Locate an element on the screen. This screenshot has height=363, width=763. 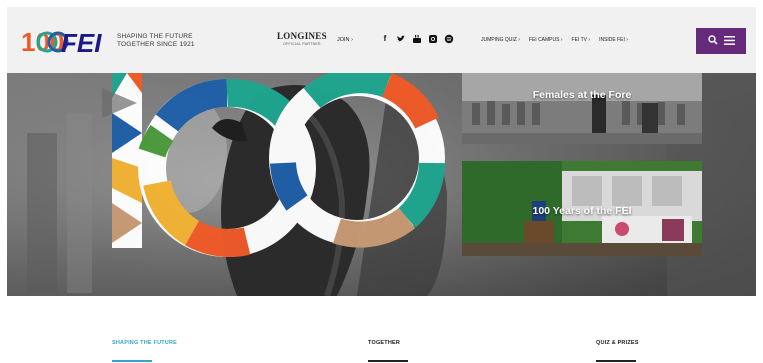
nav-inside-fei: INSIDE FEI › is located at coordinates (613, 40).